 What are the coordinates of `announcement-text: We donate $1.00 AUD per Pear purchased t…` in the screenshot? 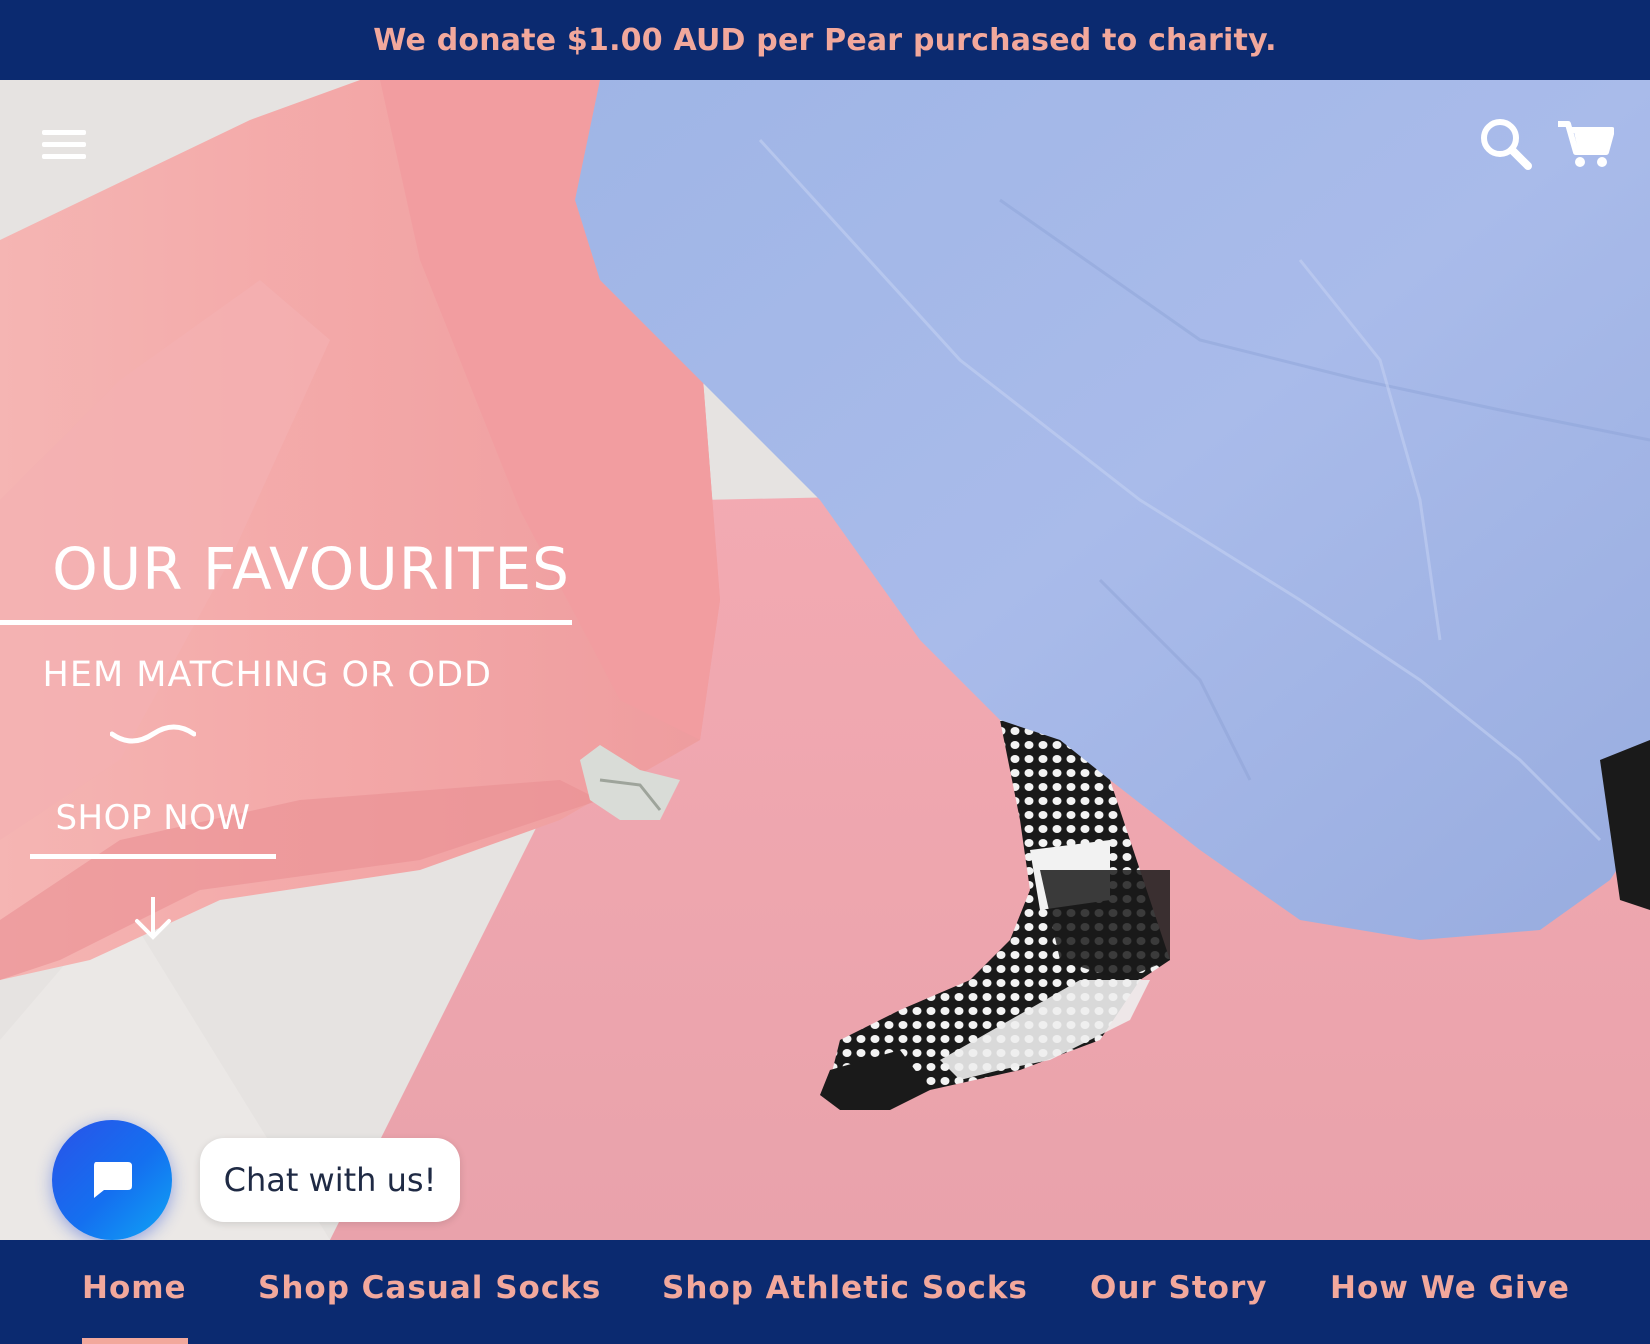 It's located at (825, 40).